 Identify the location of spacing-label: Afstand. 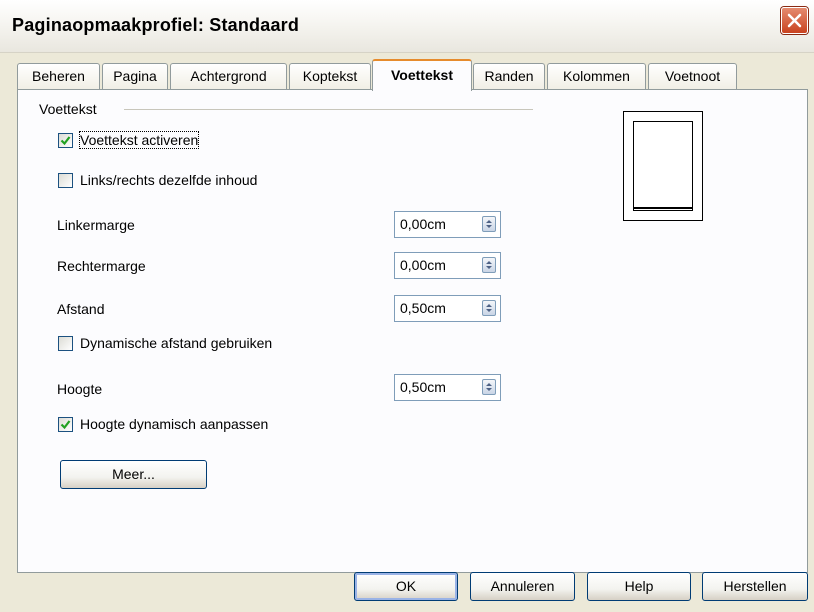
(81, 309).